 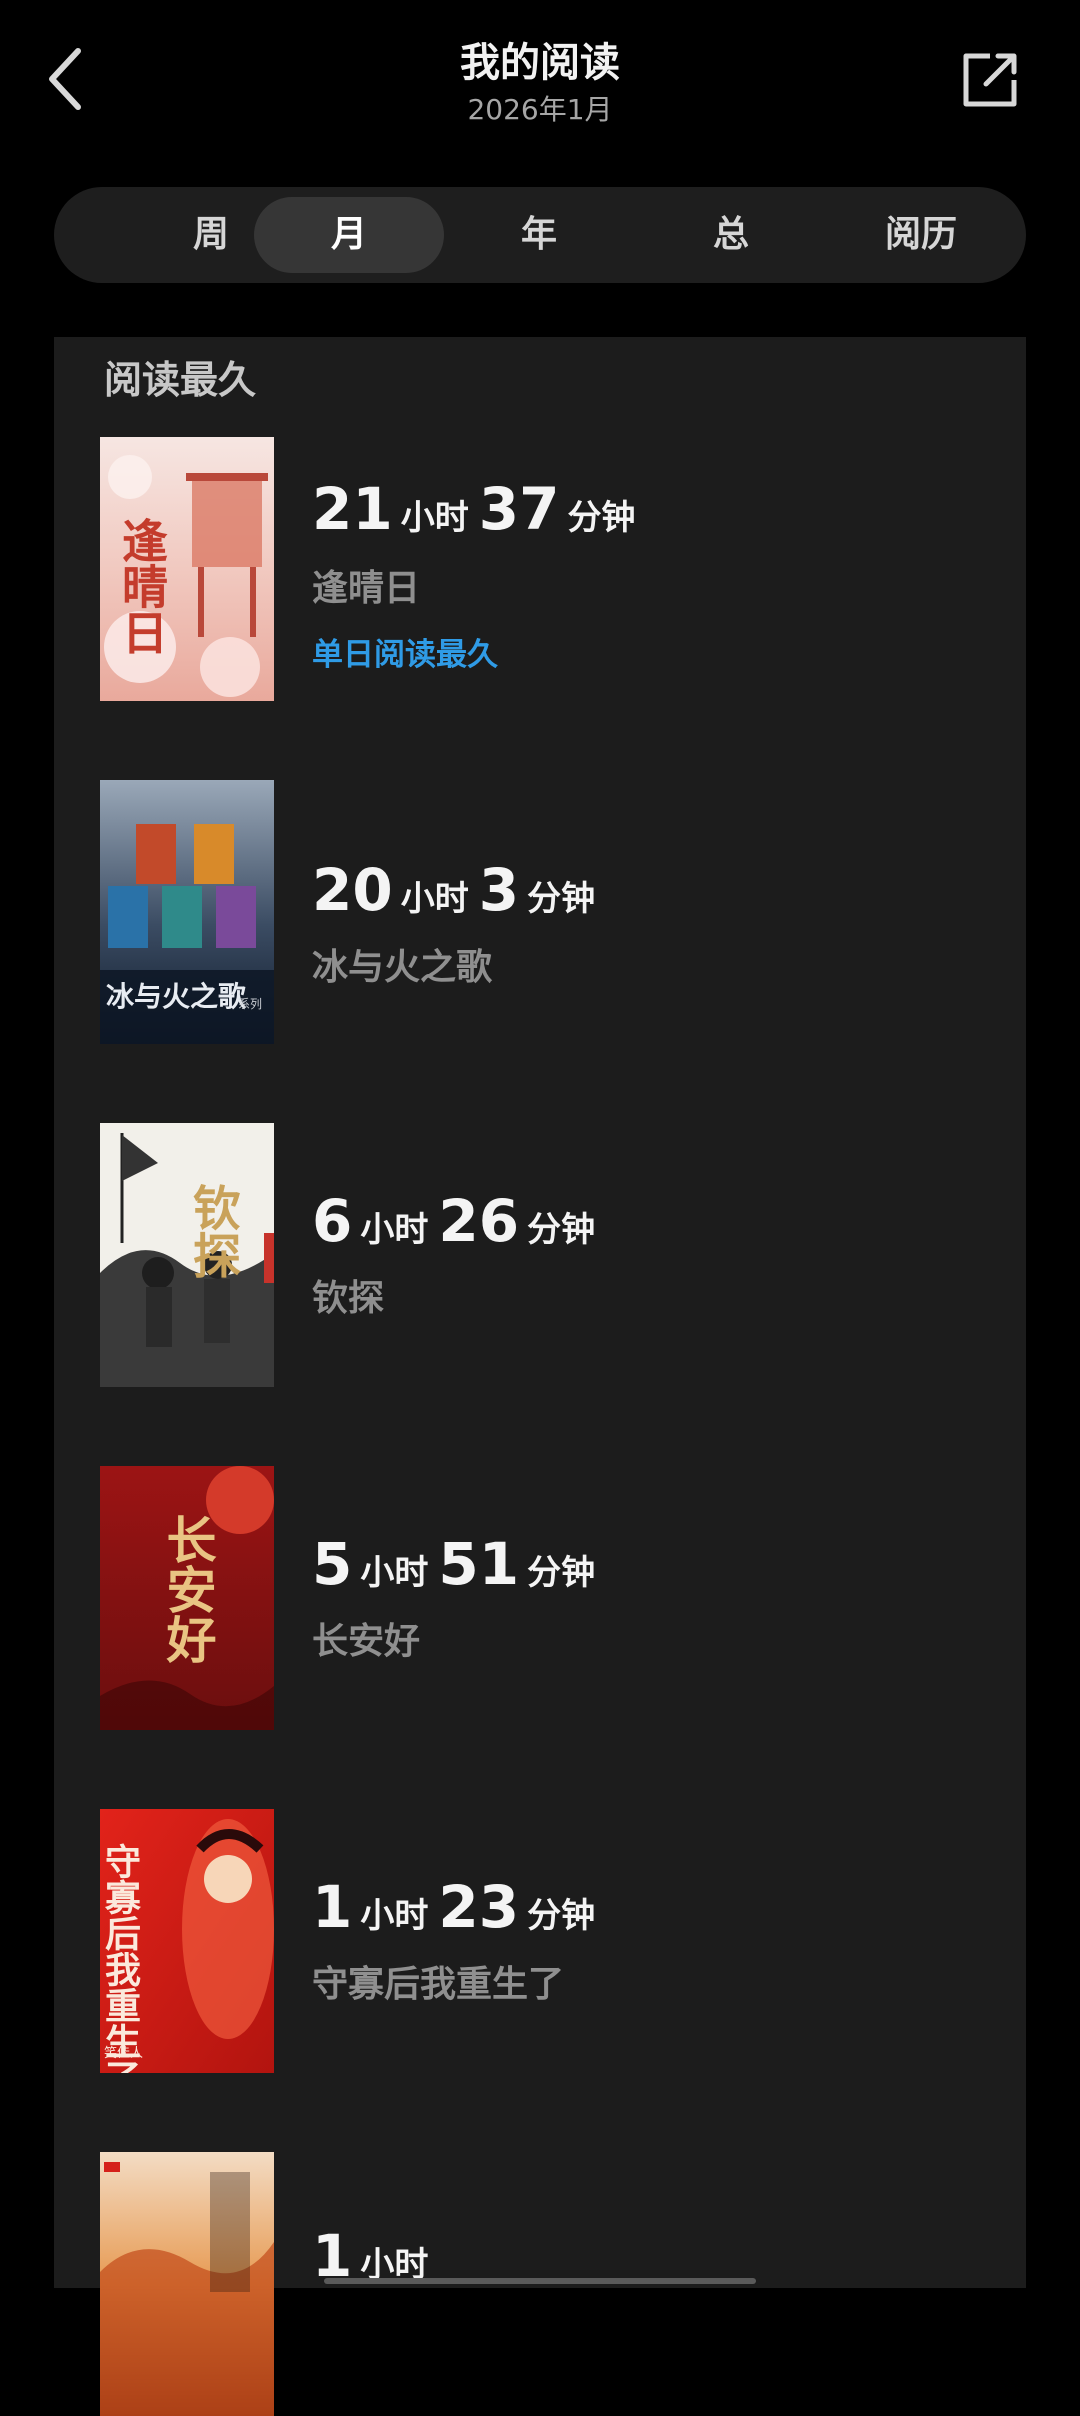 I want to click on tab-total: 总, so click(x=731, y=235).